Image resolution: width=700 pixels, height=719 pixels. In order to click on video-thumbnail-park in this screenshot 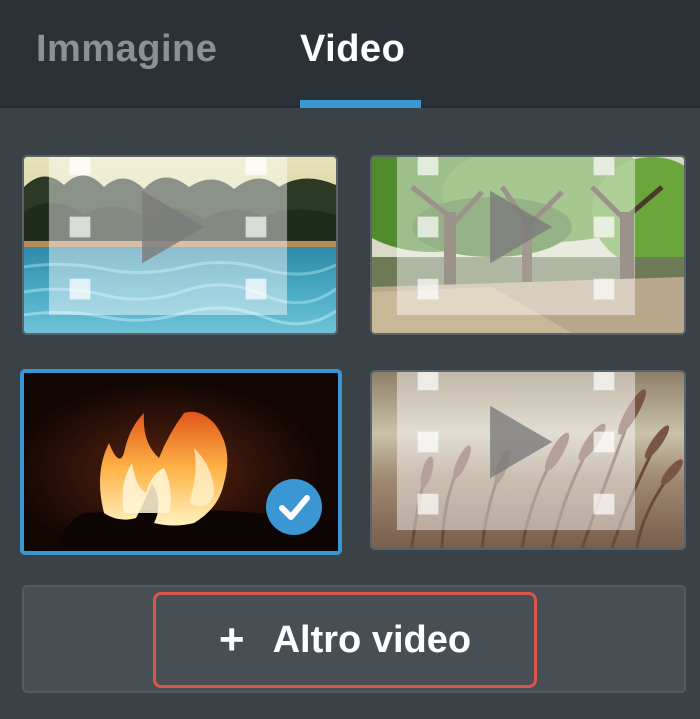, I will do `click(528, 245)`.